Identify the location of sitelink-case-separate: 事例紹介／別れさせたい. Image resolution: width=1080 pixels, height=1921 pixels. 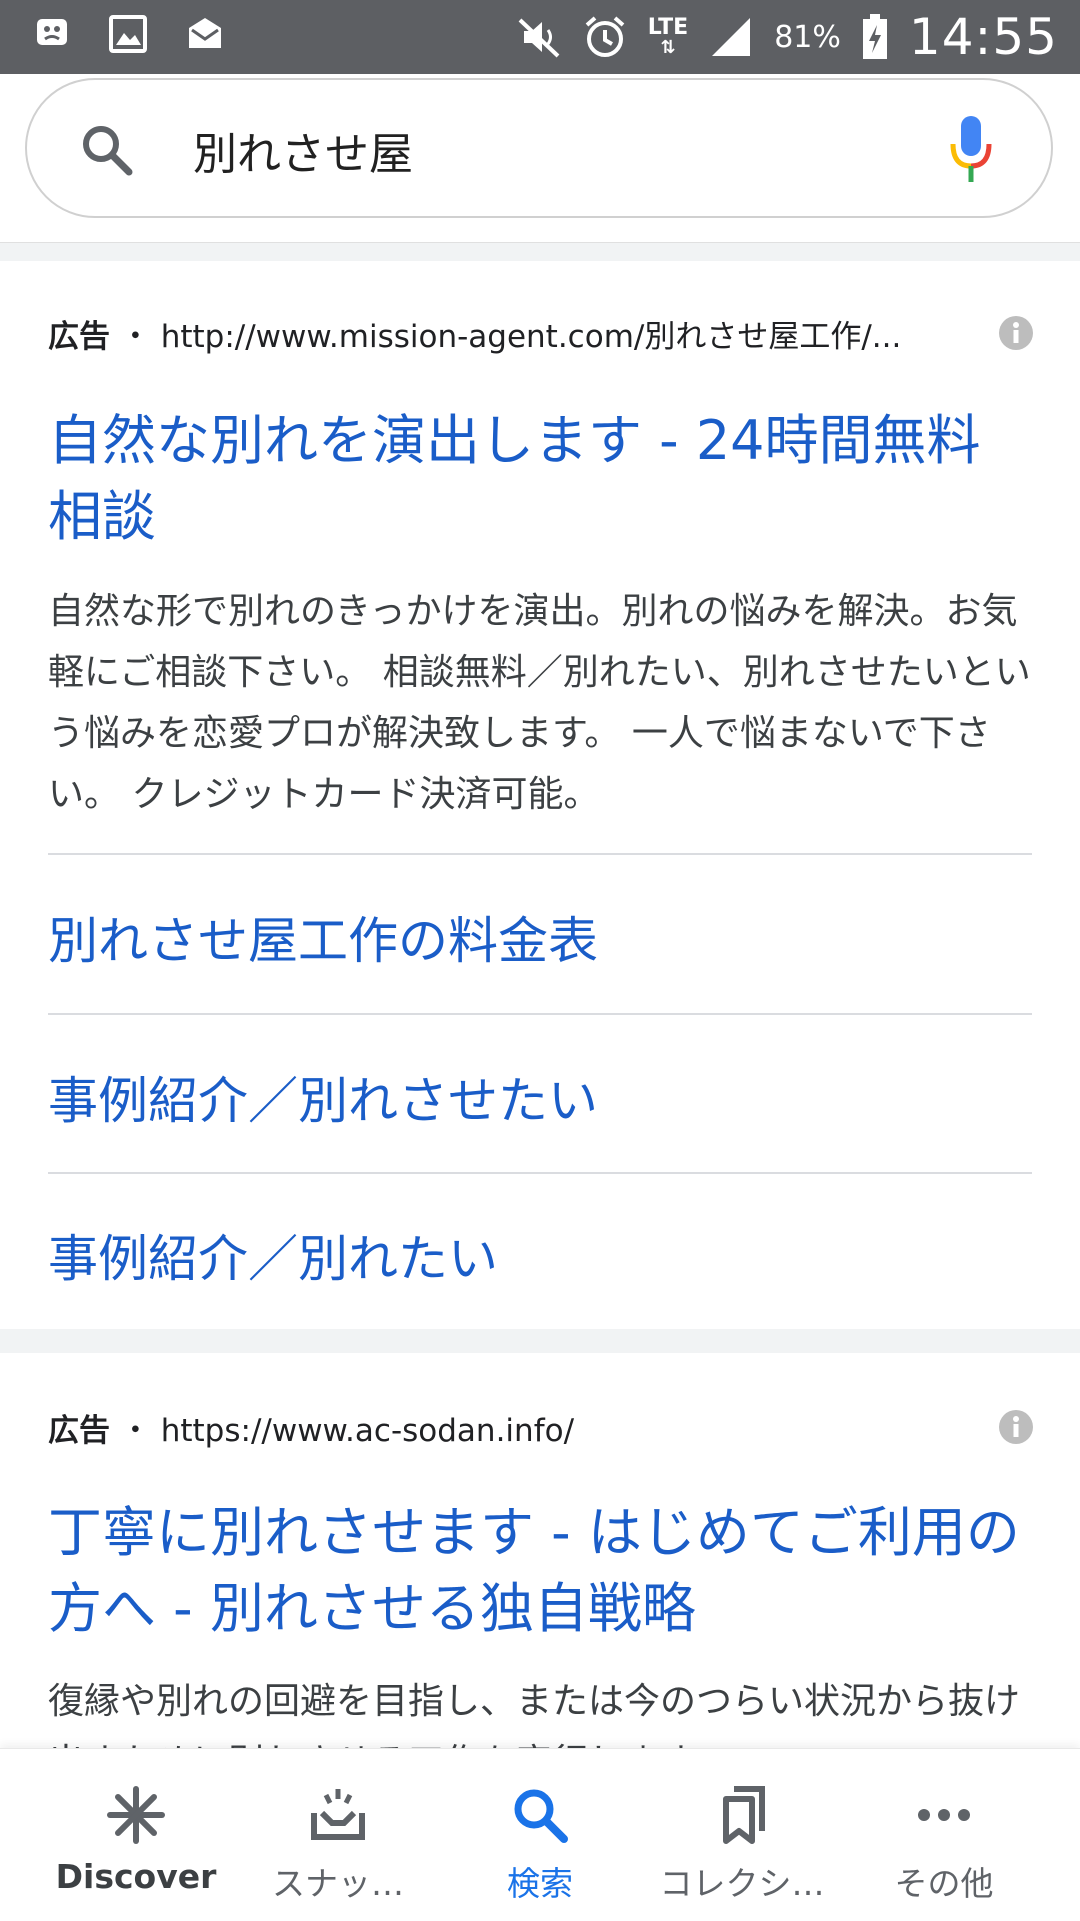
(323, 1097).